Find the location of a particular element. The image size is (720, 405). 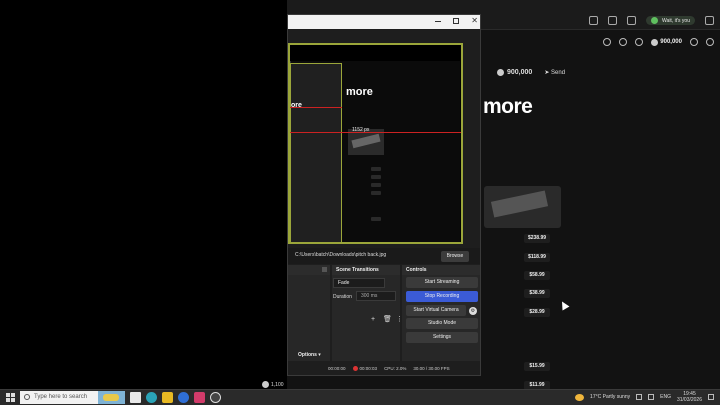

dock-float-icon is located at coordinates (324, 269).